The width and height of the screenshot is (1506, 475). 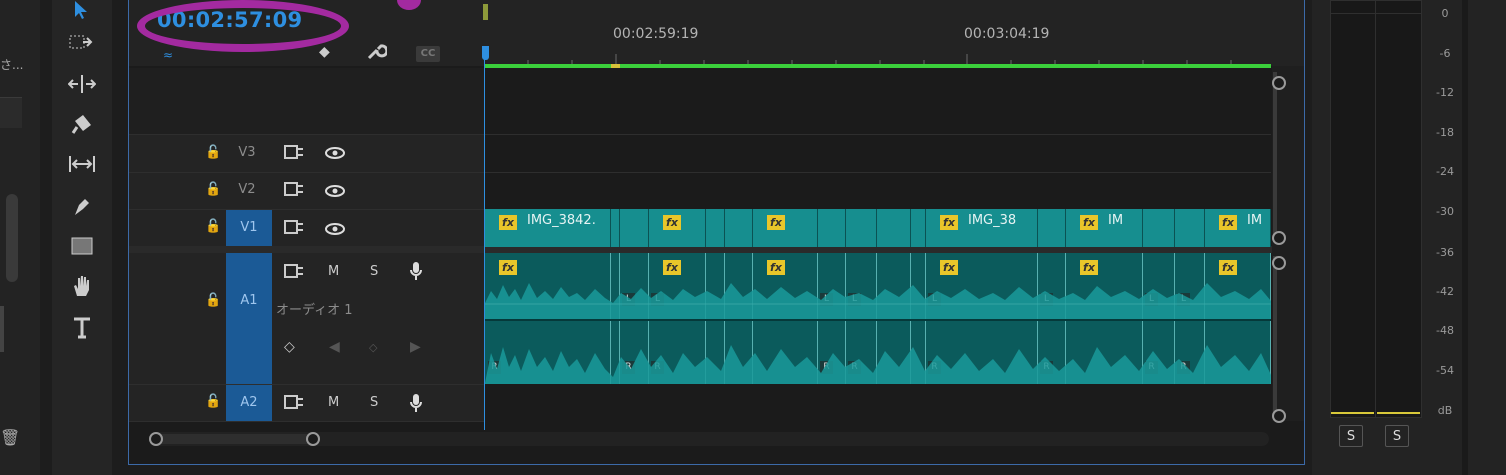 I want to click on db-unit-label: dB, so click(x=1445, y=410).